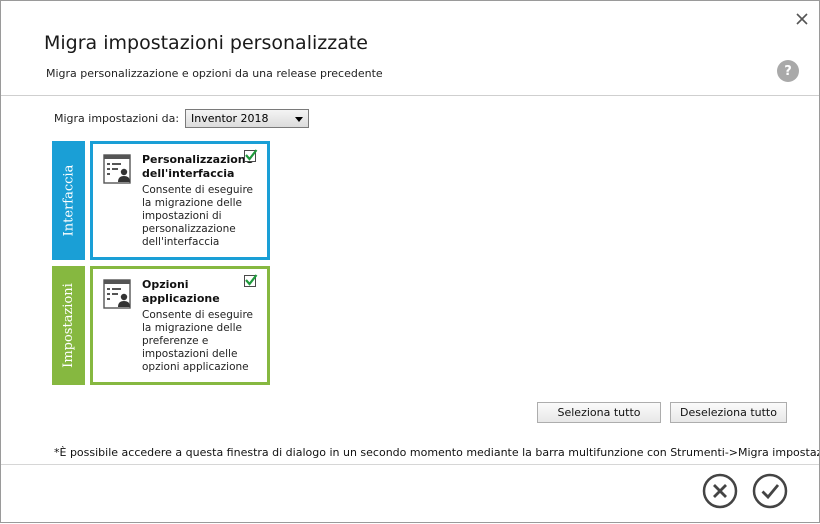 This screenshot has height=524, width=820. Describe the element at coordinates (230, 118) in the screenshot. I see `release-select-value: Inventor 2018` at that location.